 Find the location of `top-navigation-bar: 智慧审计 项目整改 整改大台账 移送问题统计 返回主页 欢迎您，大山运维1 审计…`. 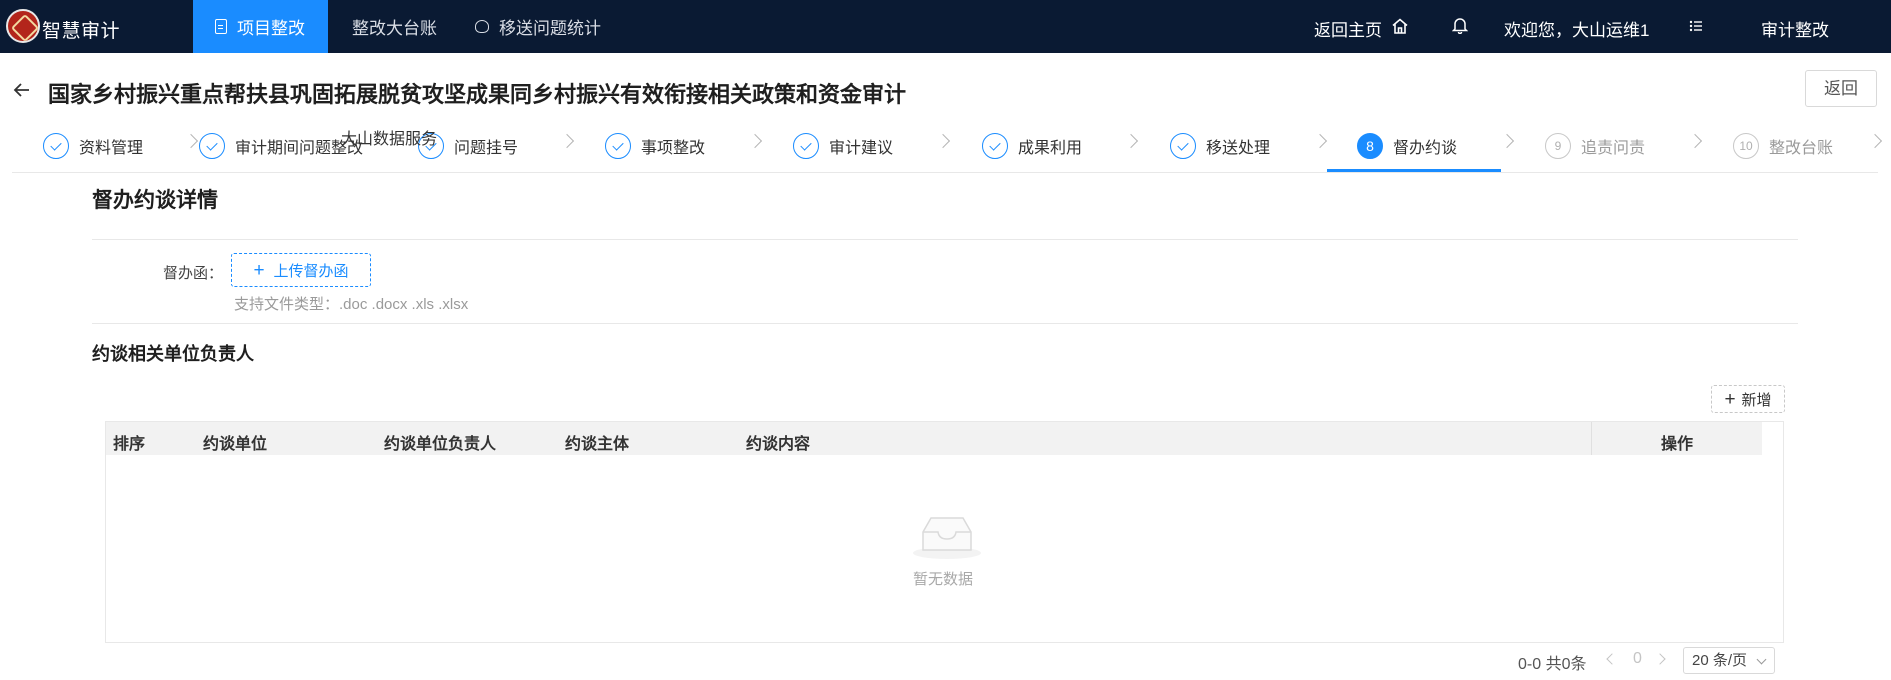

top-navigation-bar: 智慧审计 项目整改 整改大台账 移送问题统计 返回主页 欢迎您，大山运维1 审计… is located at coordinates (945, 26).